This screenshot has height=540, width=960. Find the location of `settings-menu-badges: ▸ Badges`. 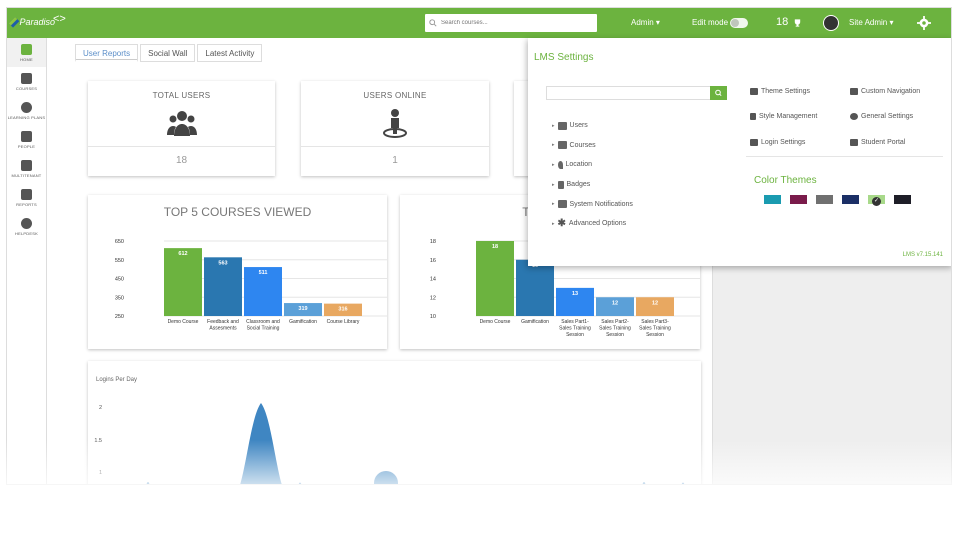

settings-menu-badges: ▸ Badges is located at coordinates (592, 185).